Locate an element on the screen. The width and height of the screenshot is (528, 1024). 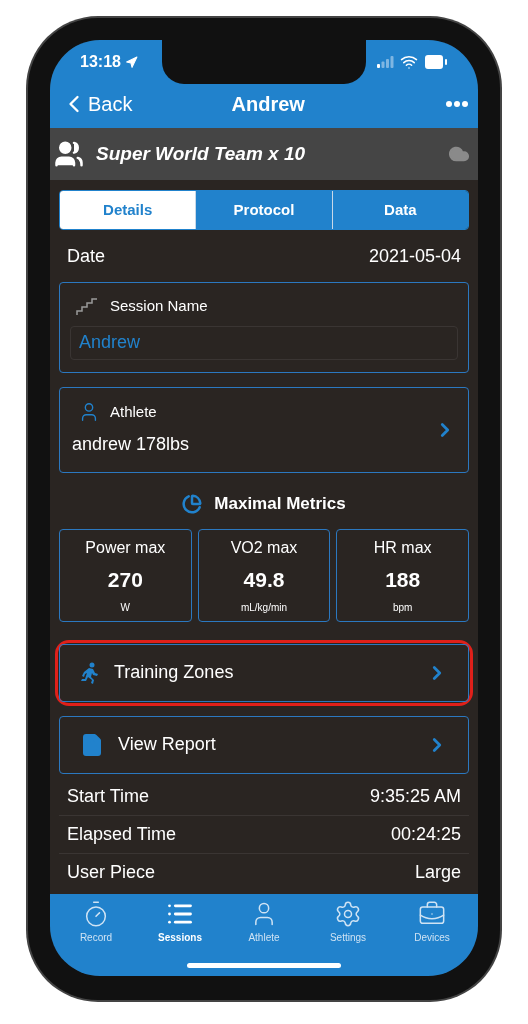
page-title: Andrew is located at coordinates (268, 104).